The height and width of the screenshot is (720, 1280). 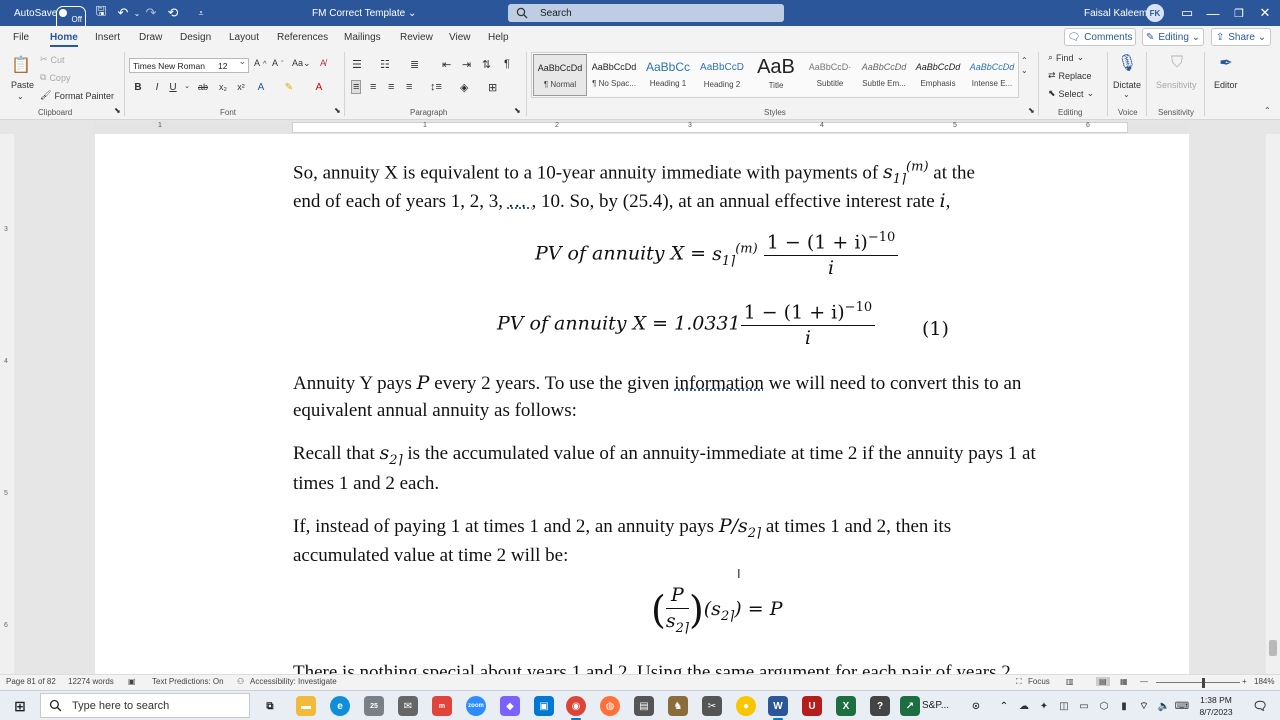 What do you see at coordinates (1244, 681) in the screenshot?
I see `zoom-in-icon: +` at bounding box center [1244, 681].